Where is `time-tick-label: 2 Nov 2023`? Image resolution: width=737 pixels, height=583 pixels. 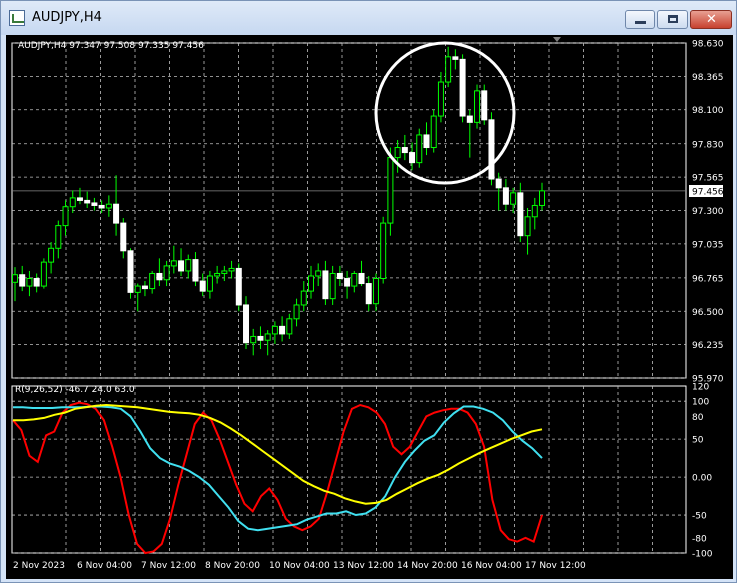
time-tick-label: 2 Nov 2023 is located at coordinates (39, 566).